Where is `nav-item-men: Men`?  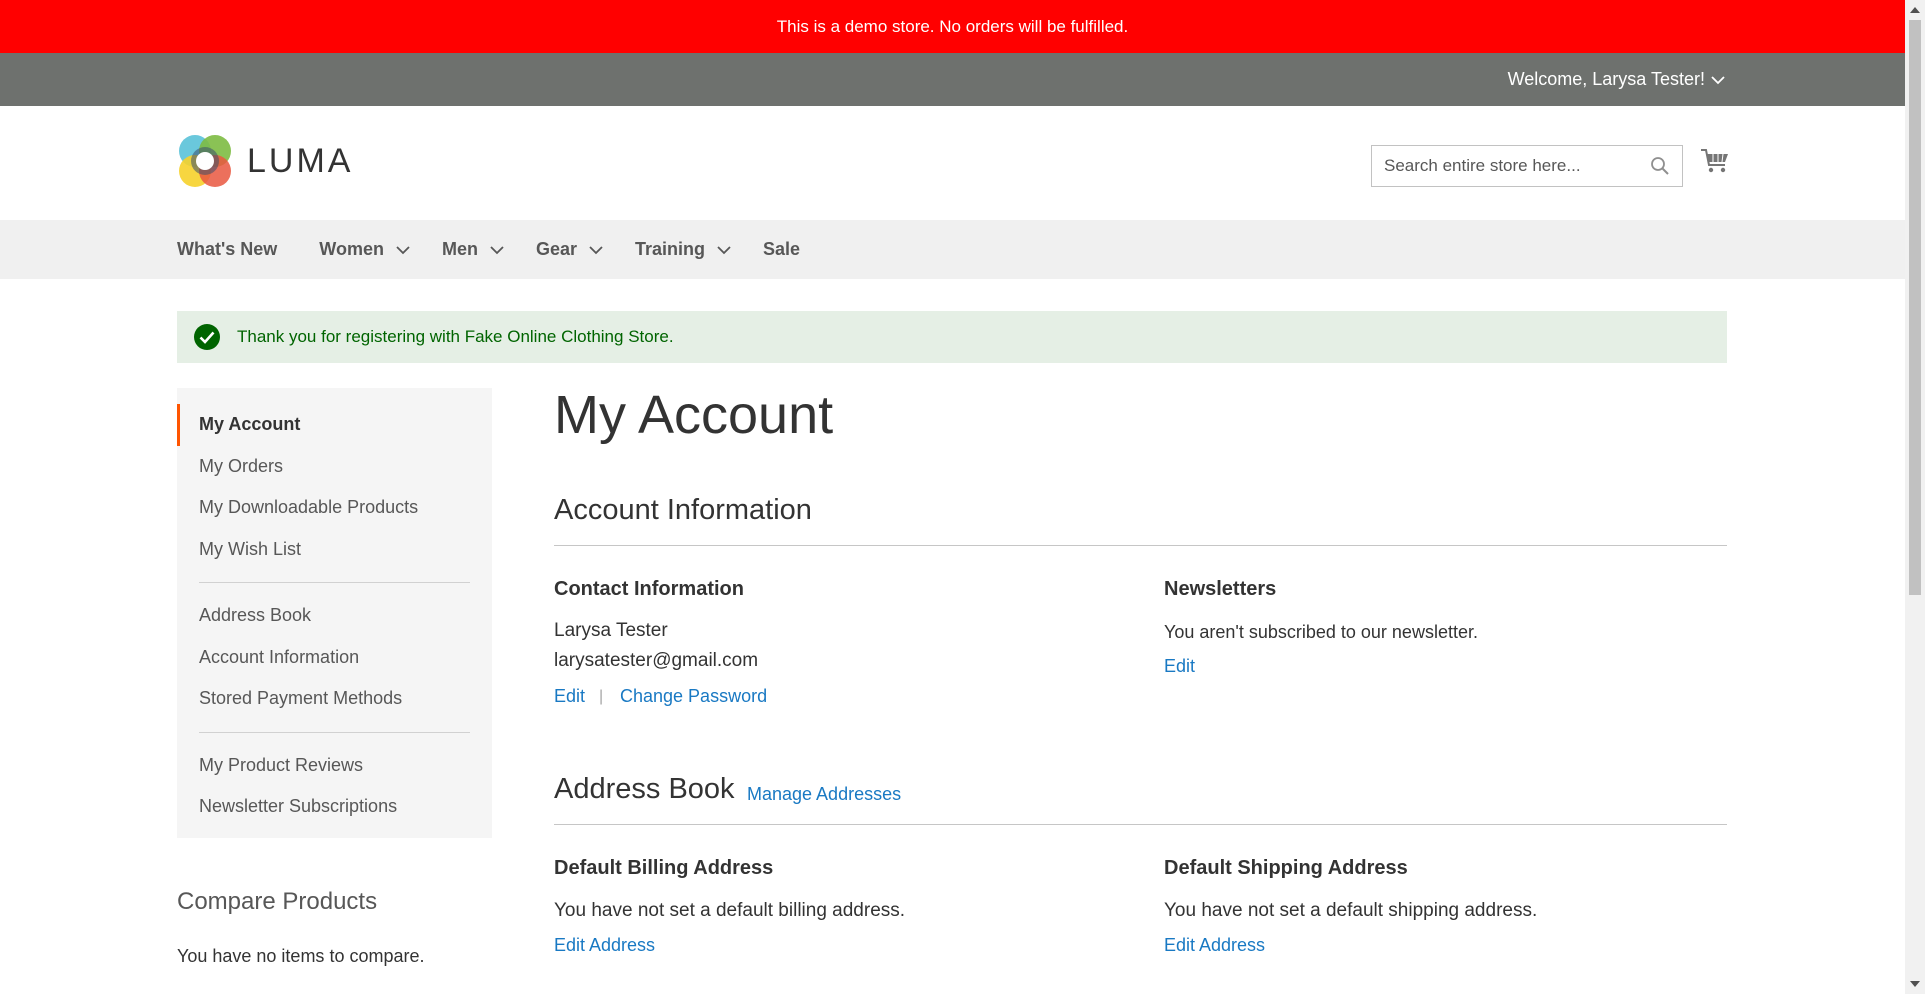
nav-item-men: Men is located at coordinates (473, 249).